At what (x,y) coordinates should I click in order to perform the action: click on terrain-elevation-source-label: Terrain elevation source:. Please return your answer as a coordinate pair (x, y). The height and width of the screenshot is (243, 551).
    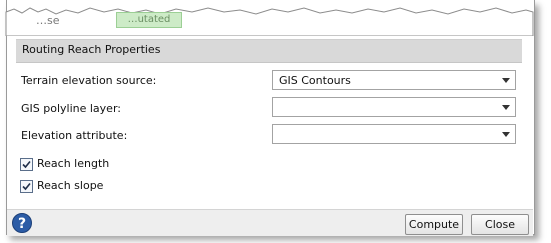
    Looking at the image, I should click on (89, 80).